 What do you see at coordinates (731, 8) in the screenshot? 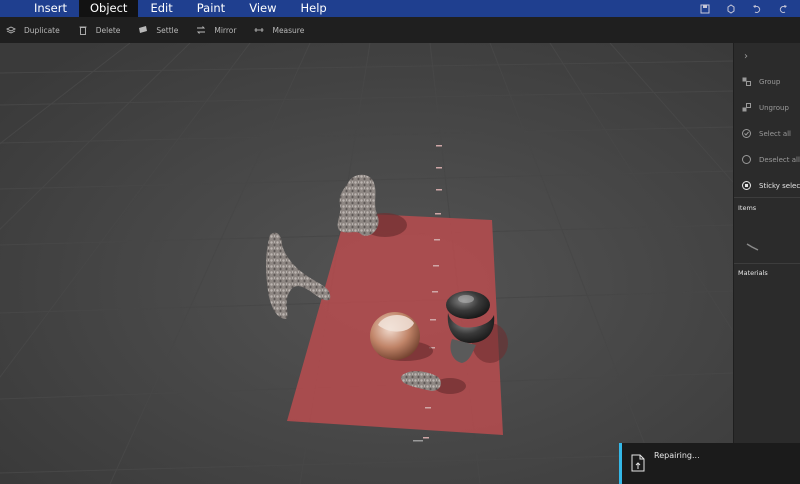
I see `print-3d-icon` at bounding box center [731, 8].